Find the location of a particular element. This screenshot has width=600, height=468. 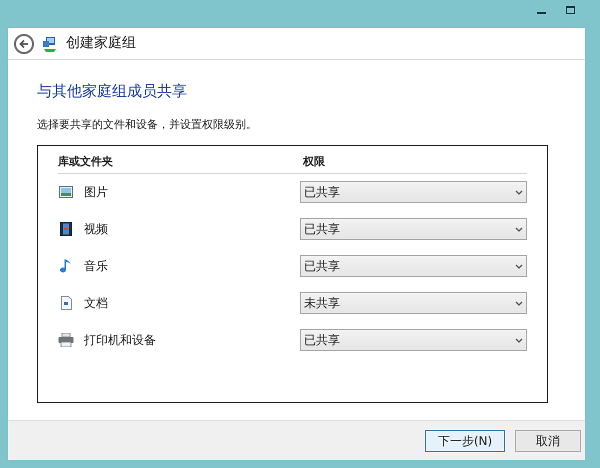

arrow-left-icon is located at coordinates (24, 43).